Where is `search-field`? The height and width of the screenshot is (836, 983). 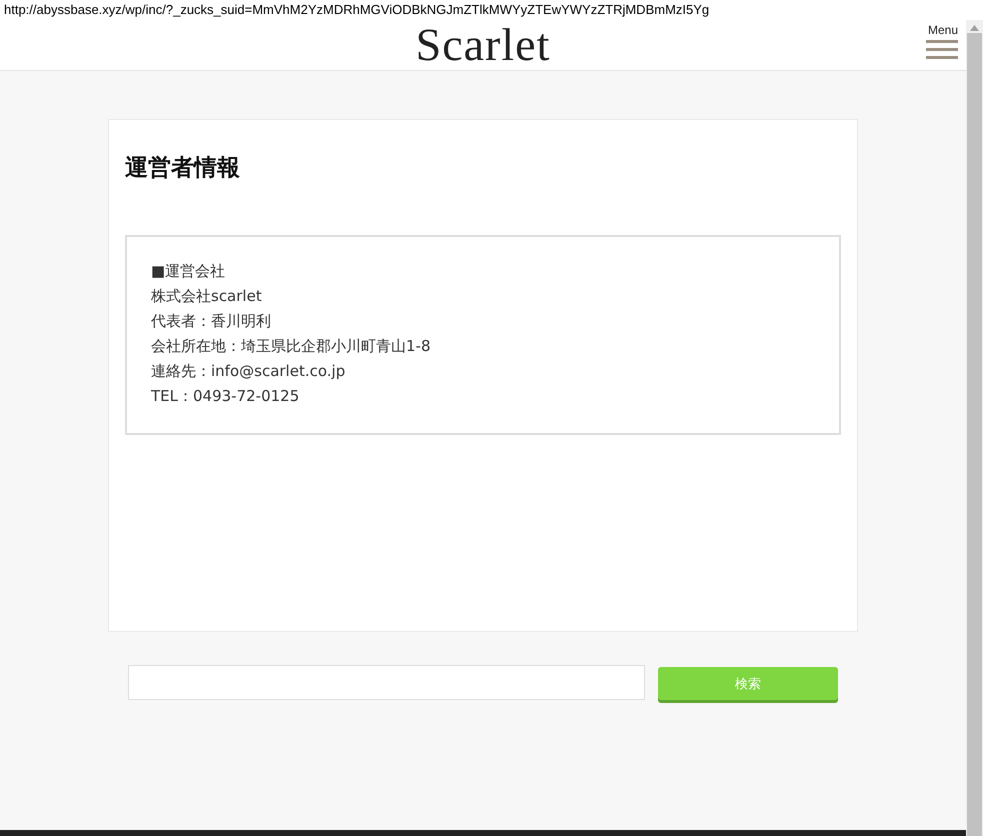 search-field is located at coordinates (387, 682).